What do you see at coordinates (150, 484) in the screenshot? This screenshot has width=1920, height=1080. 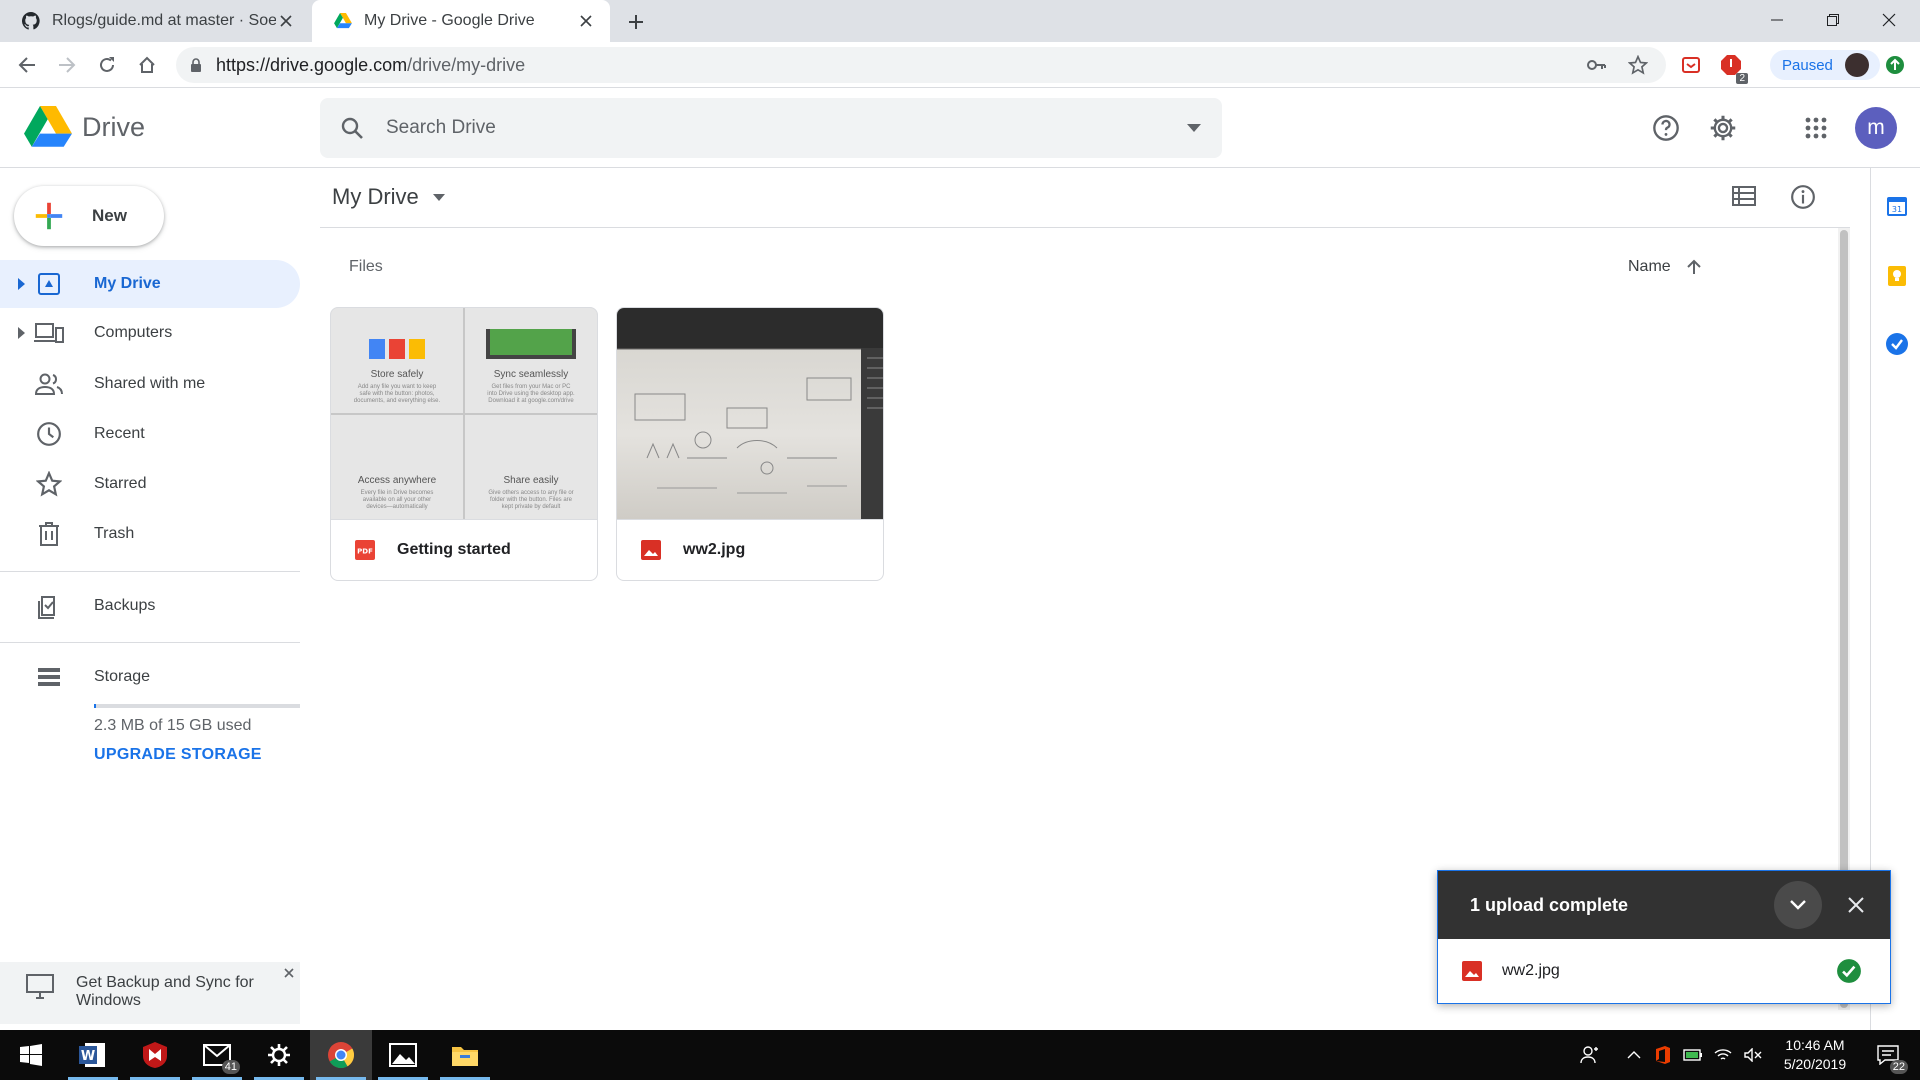 I see `sidebar-item-starred: Starred` at bounding box center [150, 484].